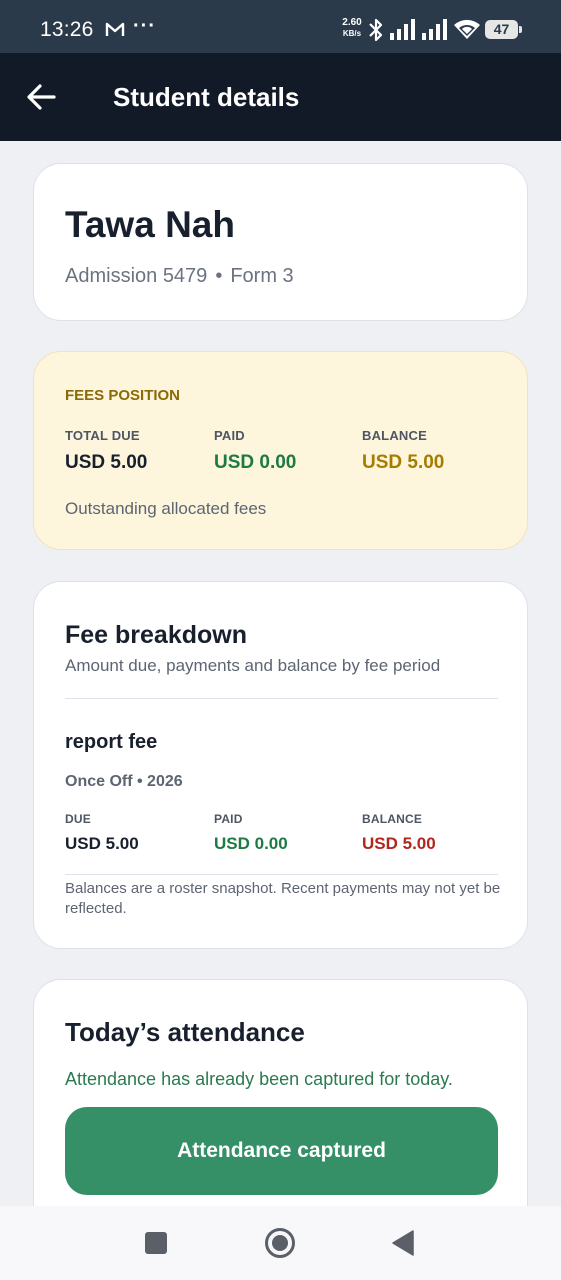 The image size is (561, 1280). I want to click on more-notifications-icon: ···, so click(144, 26).